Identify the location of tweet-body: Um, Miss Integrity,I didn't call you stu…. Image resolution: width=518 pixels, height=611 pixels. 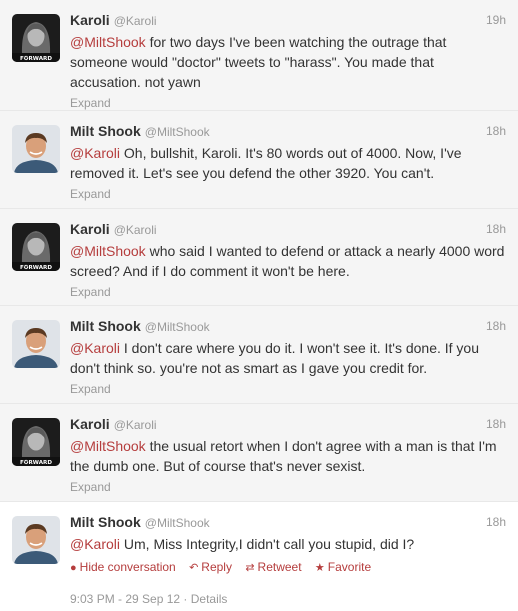
(267, 544).